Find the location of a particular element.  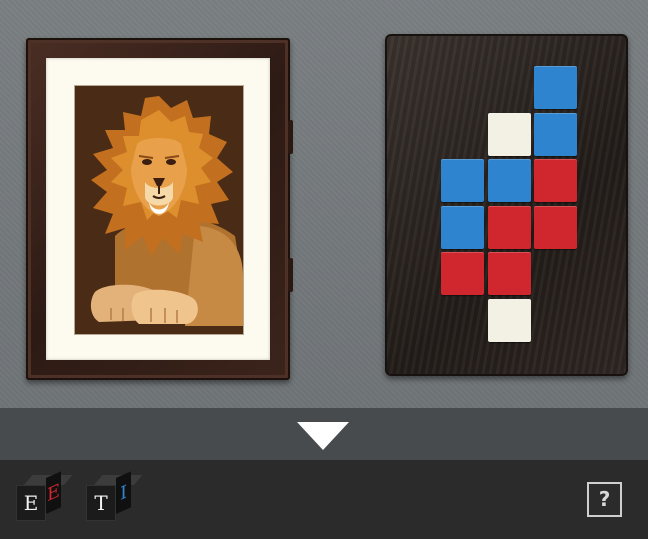

inventory-toolbar: E E T I ? is located at coordinates (324, 499).